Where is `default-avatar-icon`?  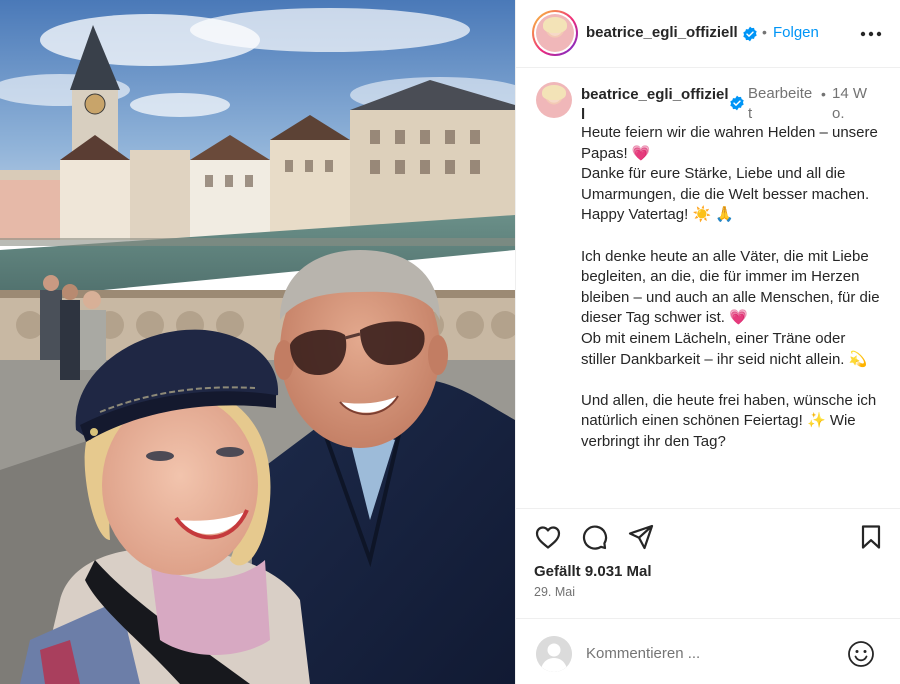
default-avatar-icon is located at coordinates (554, 654).